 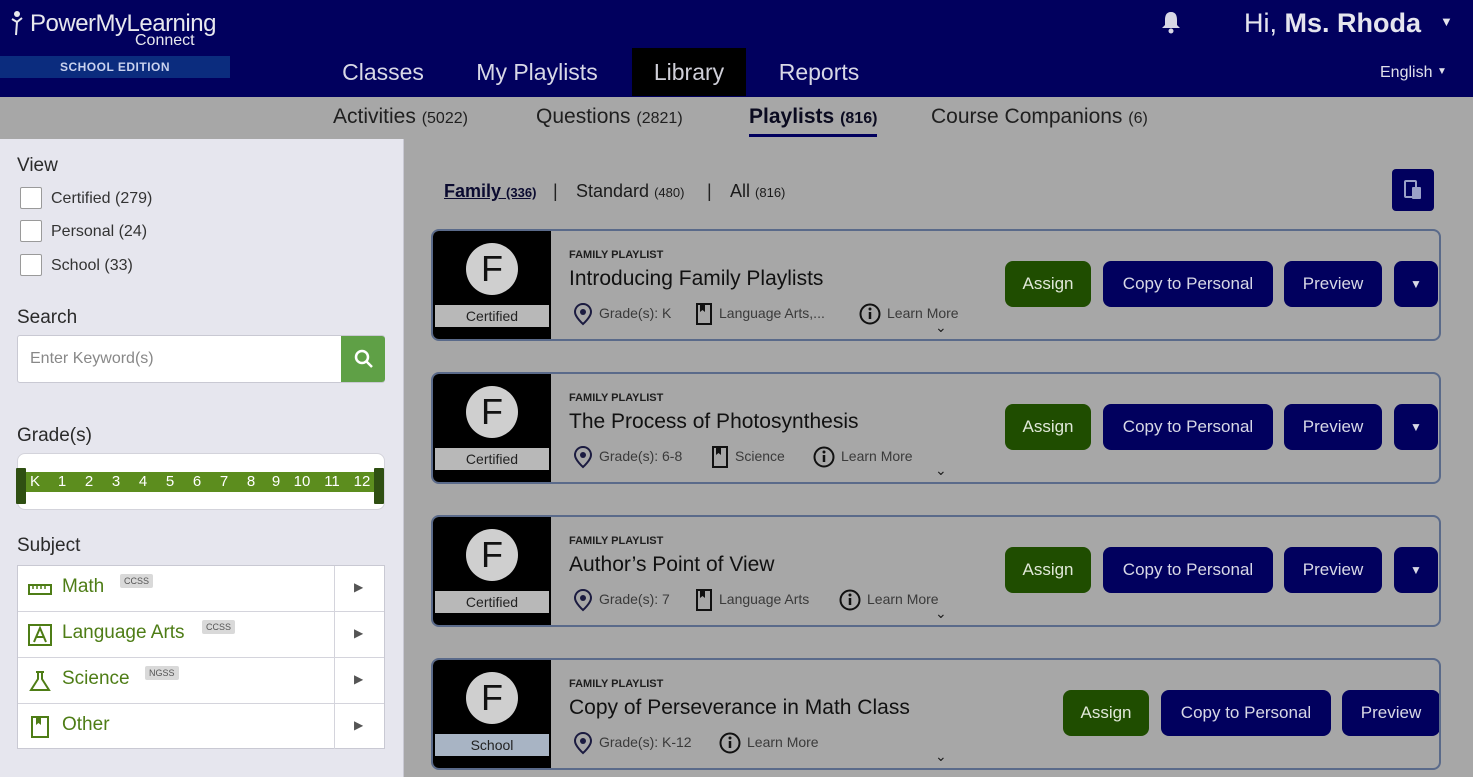 I want to click on playlist-title: The Process of Photosynthesis, so click(x=713, y=422).